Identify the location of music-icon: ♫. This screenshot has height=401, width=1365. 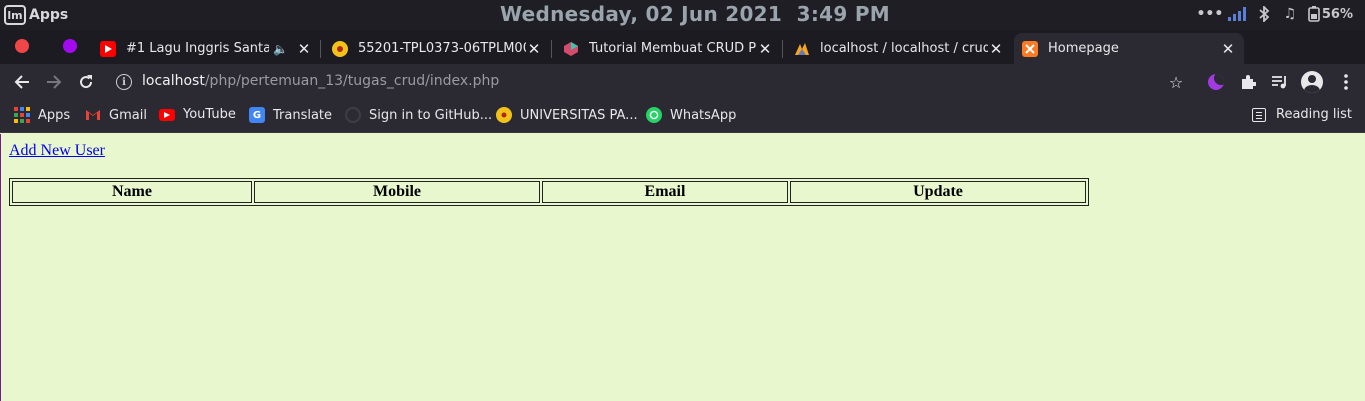
(1290, 14).